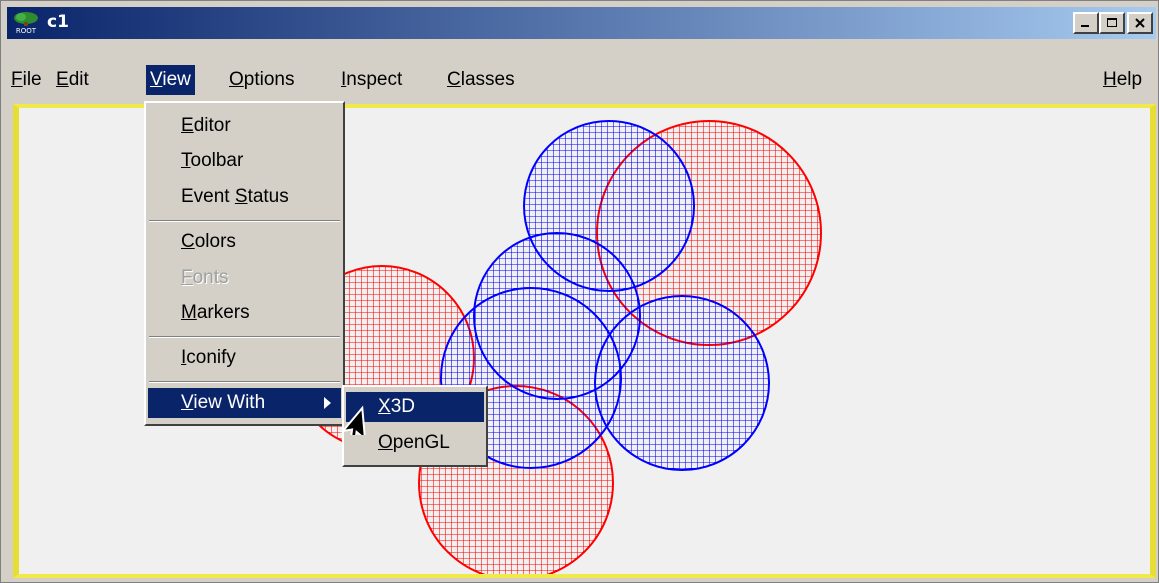 This screenshot has width=1159, height=583. Describe the element at coordinates (371, 80) in the screenshot. I see `menu-inspect: Inspect` at that location.